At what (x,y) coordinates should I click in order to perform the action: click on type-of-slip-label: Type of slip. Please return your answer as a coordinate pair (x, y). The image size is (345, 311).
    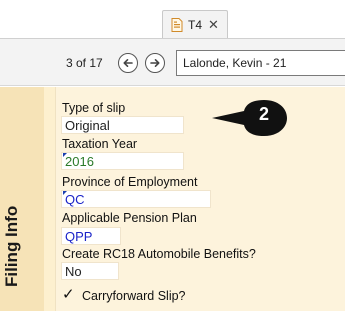
    Looking at the image, I should click on (94, 108).